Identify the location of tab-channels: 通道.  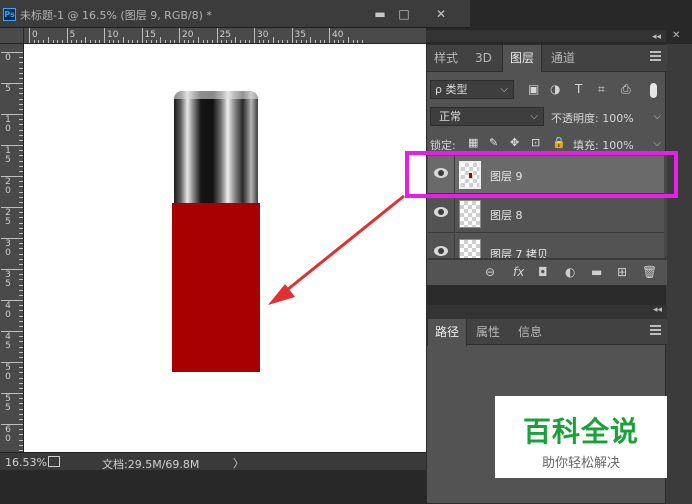
(563, 58).